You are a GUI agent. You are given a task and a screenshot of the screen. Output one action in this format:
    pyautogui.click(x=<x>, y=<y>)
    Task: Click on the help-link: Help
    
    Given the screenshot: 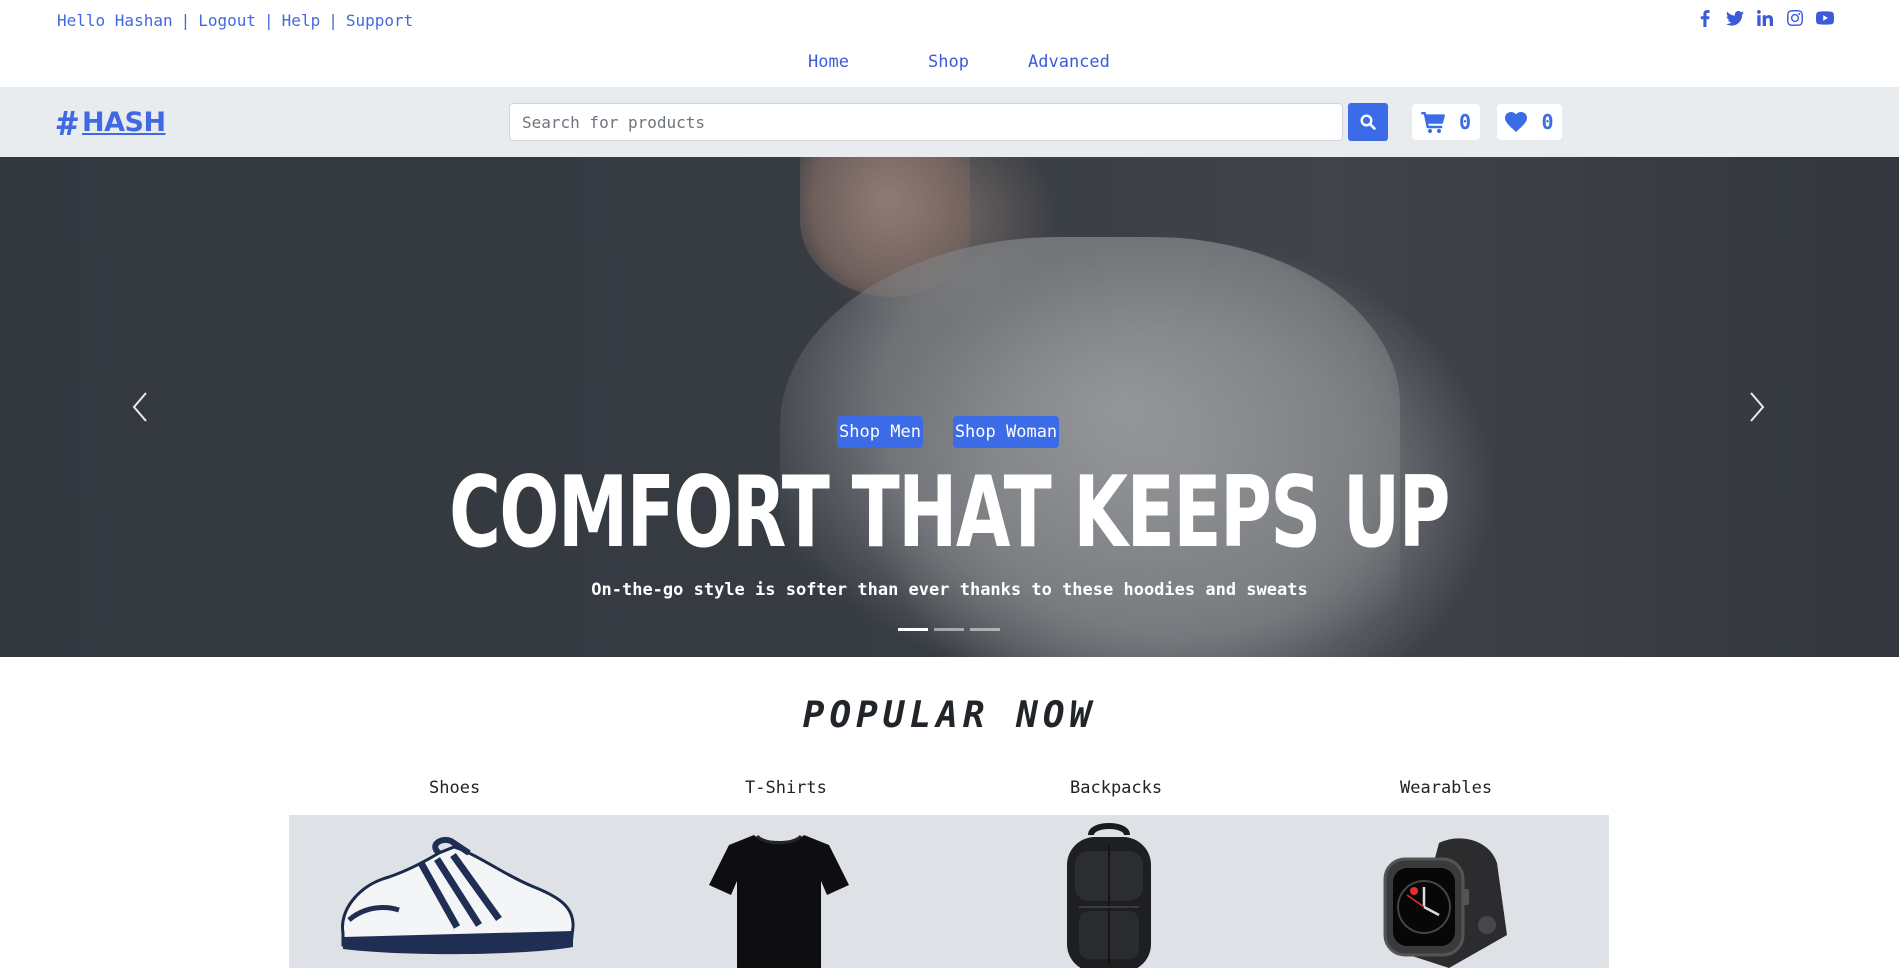 What is the action you would take?
    pyautogui.click(x=301, y=20)
    